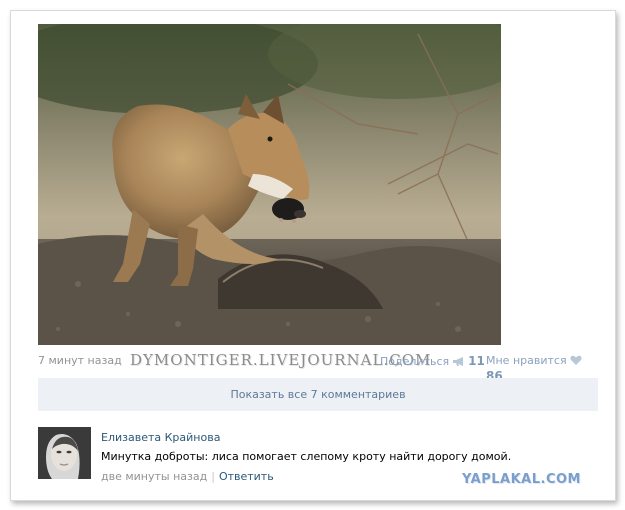  I want to click on avatar-image, so click(64, 453).